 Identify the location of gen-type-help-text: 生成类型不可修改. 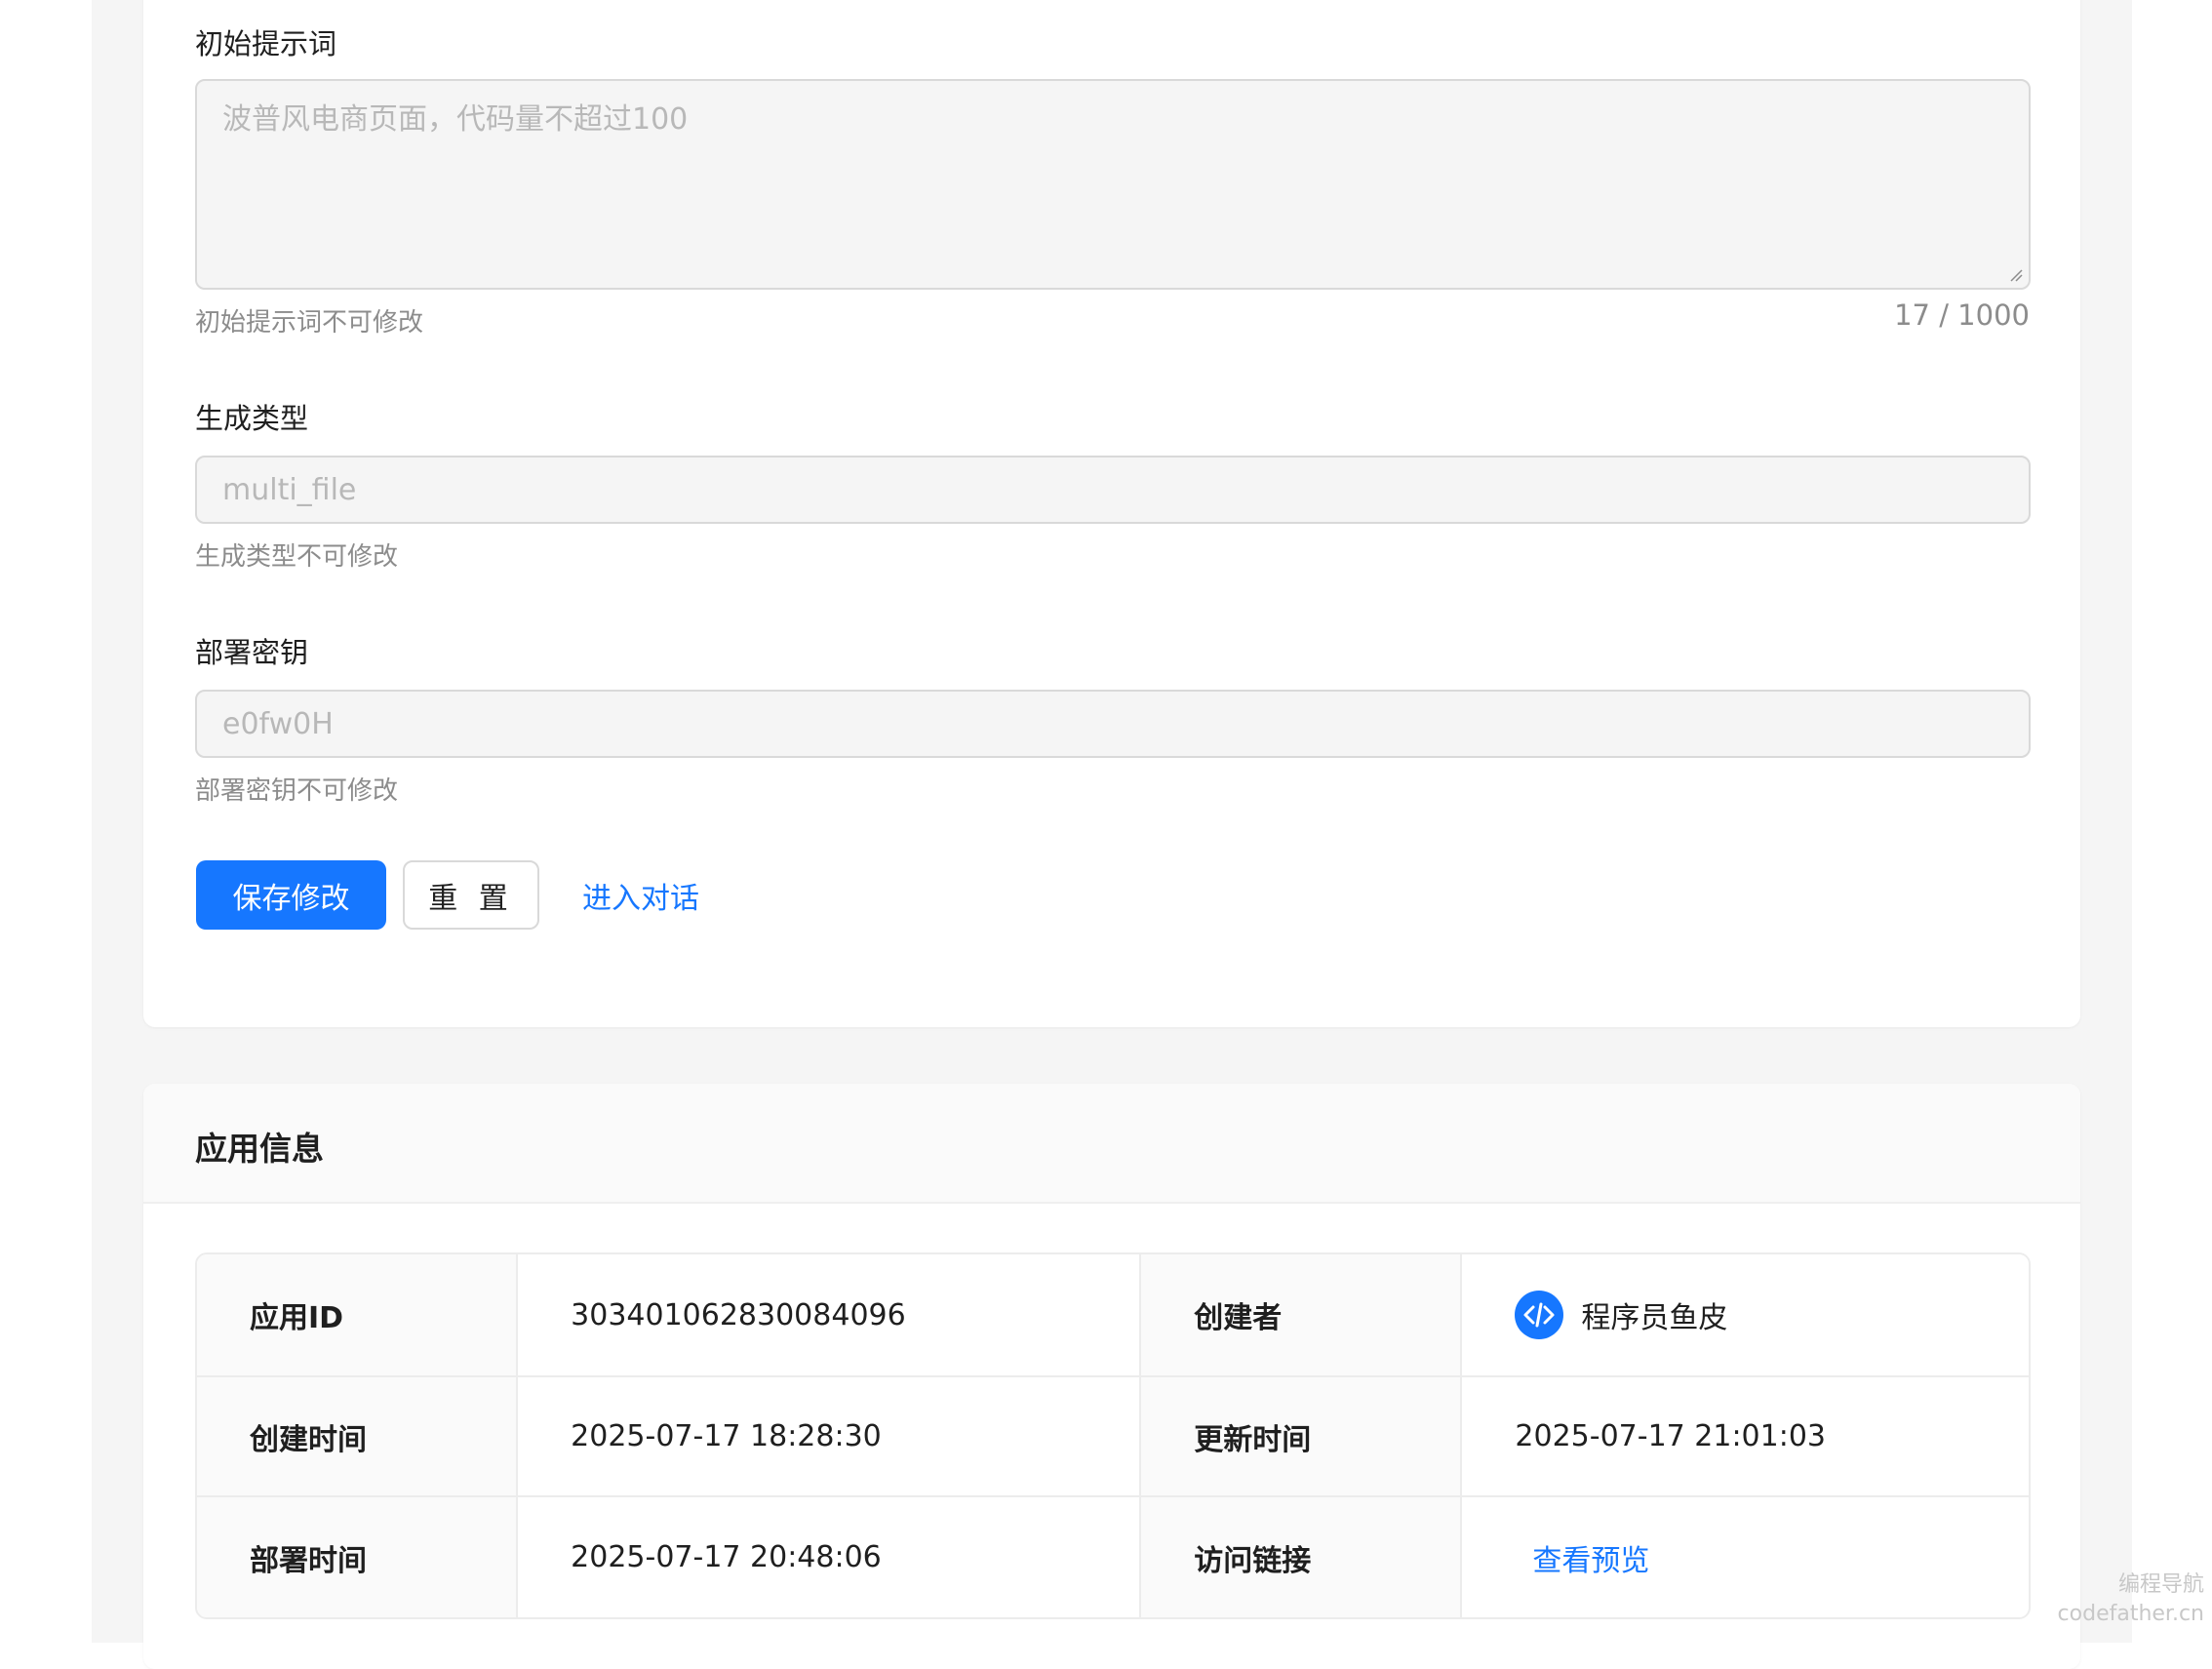
(297, 557).